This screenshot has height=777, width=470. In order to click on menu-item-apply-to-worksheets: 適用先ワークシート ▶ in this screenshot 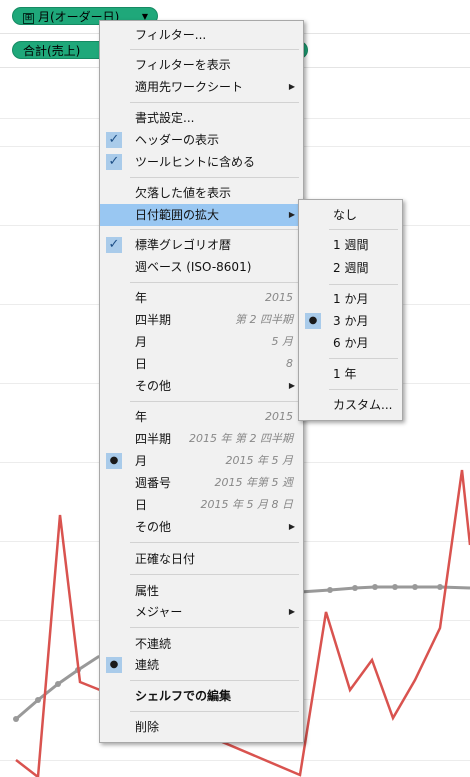, I will do `click(201, 87)`.